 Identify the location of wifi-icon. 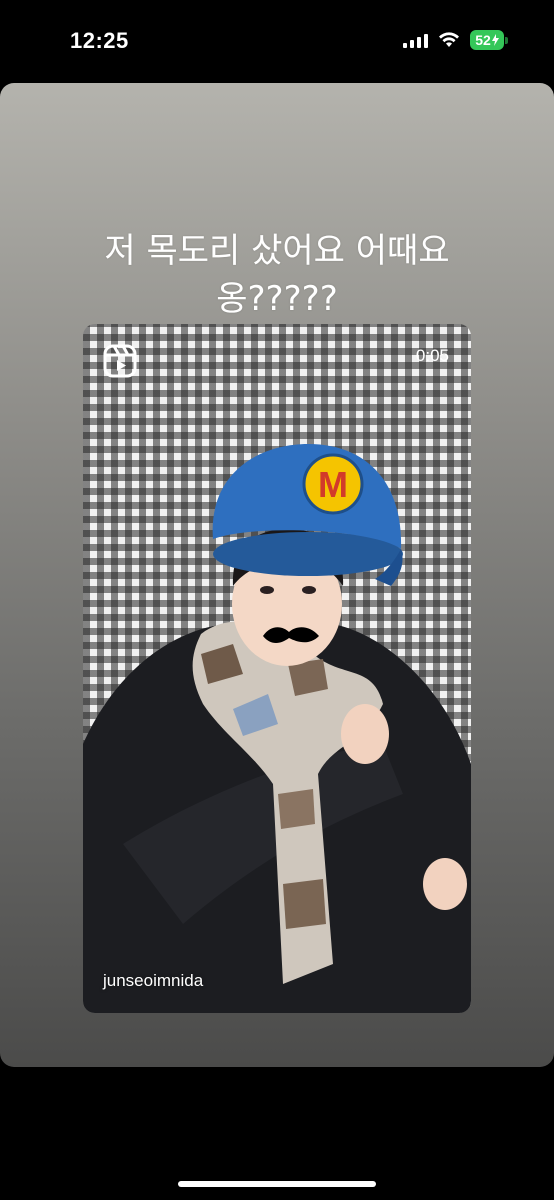
(449, 39).